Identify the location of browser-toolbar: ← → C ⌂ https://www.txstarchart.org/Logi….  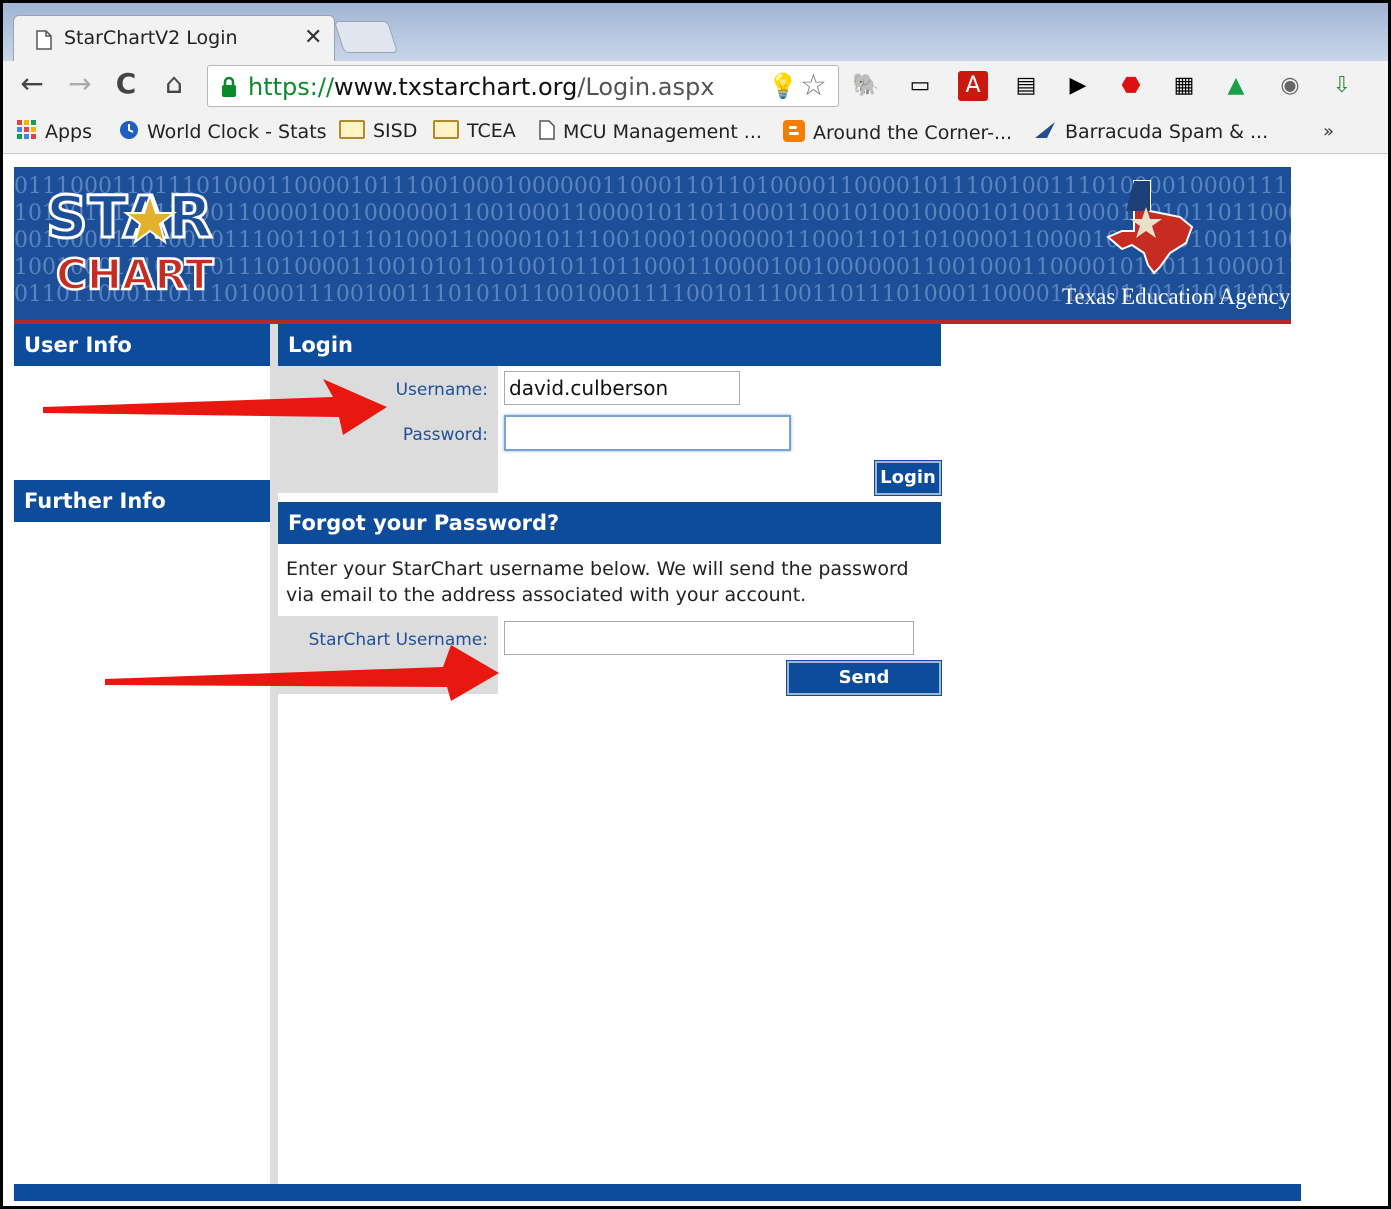
(695, 86).